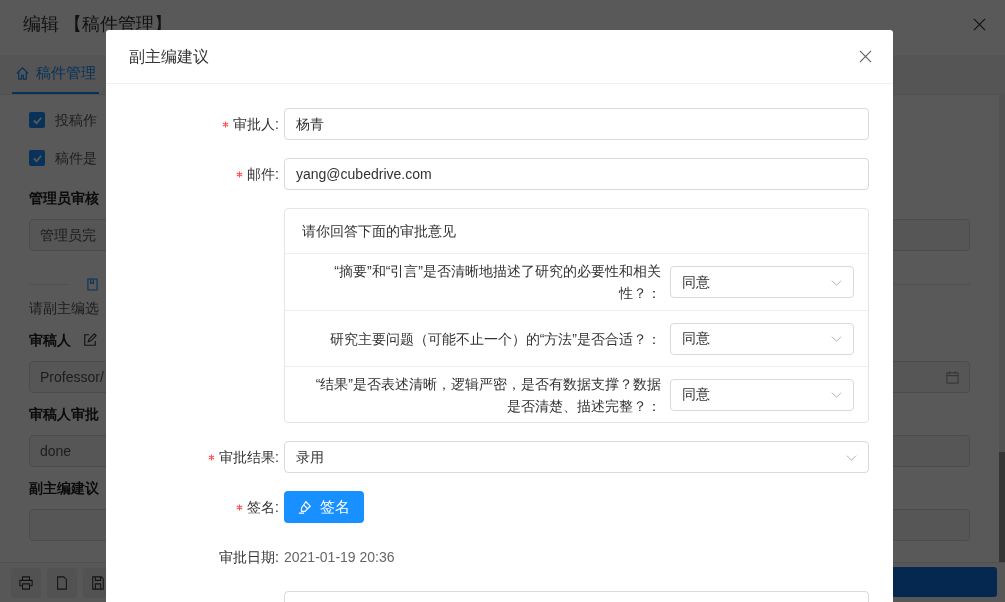 The width and height of the screenshot is (1005, 602). Describe the element at coordinates (576, 231) in the screenshot. I see `panel-header: 请你回答下面的审批意见` at that location.